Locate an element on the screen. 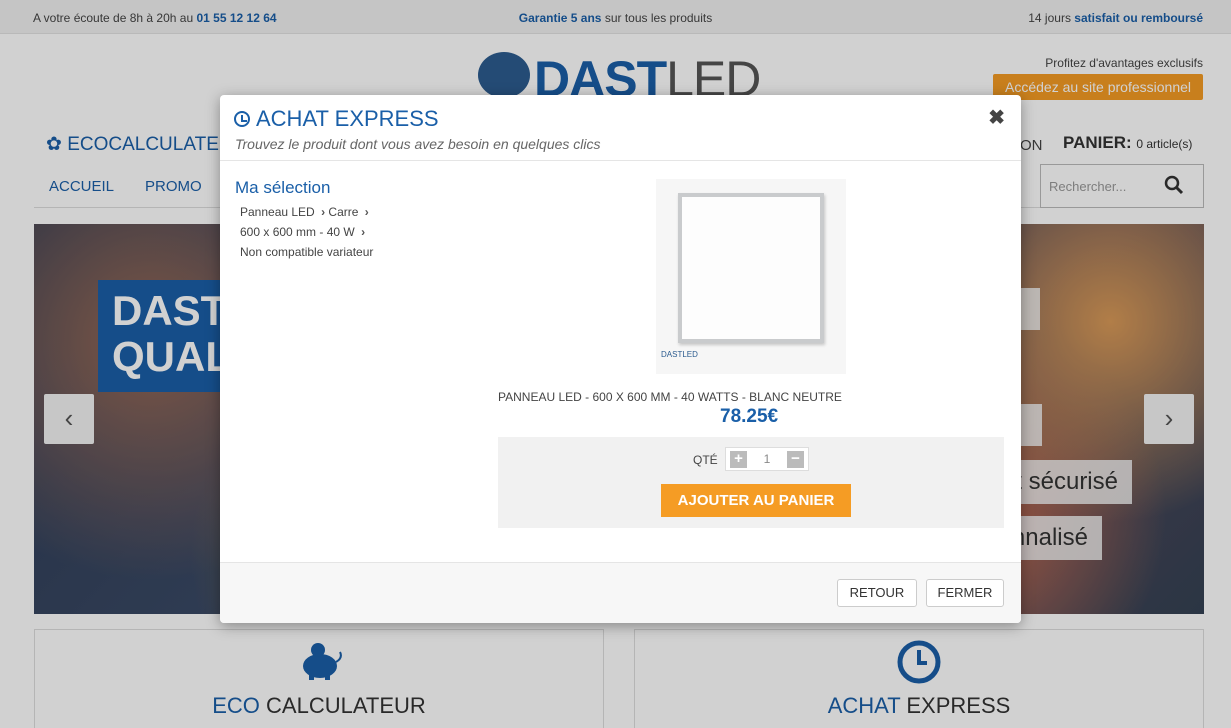 The width and height of the screenshot is (1231, 728). minus-icon: − is located at coordinates (795, 459).